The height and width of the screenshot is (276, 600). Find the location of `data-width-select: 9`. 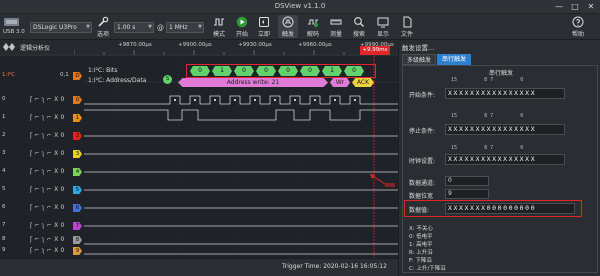

data-width-select: 9 is located at coordinates (467, 194).